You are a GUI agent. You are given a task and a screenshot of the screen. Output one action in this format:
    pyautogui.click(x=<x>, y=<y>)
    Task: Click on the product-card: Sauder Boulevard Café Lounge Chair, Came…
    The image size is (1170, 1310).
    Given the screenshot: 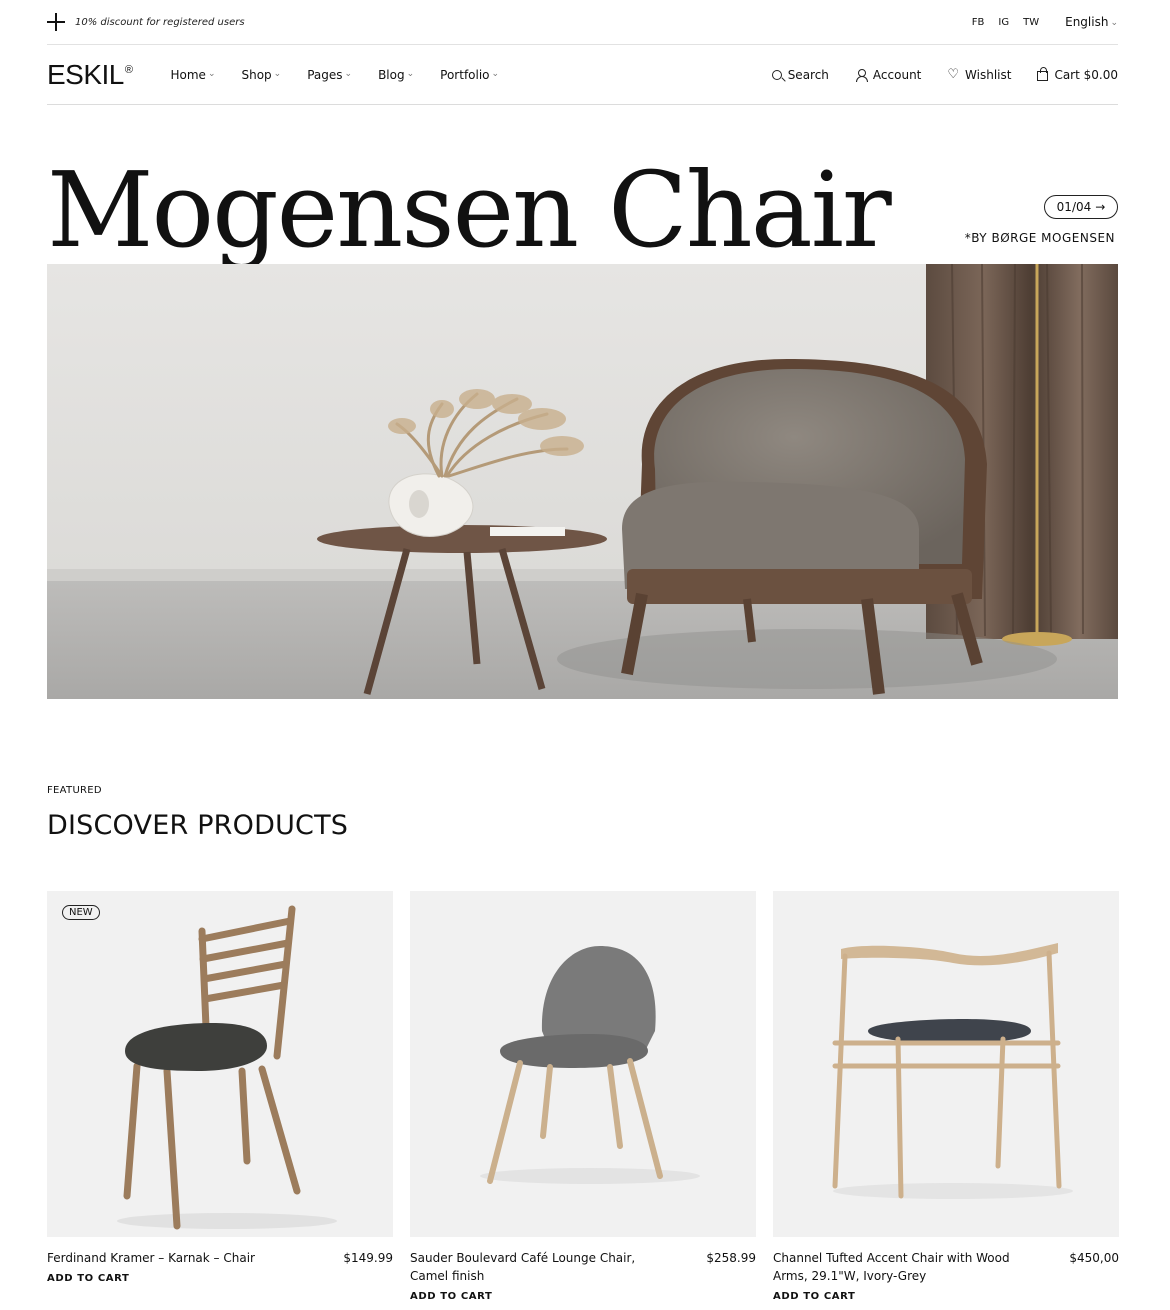 What is the action you would take?
    pyautogui.click(x=583, y=1096)
    